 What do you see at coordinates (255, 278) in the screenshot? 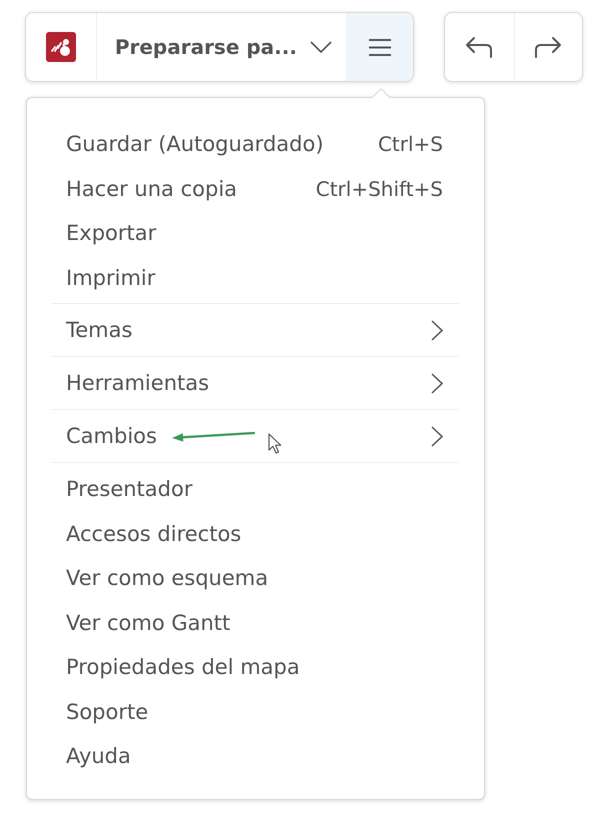
I see `menu-item: Imprimir` at bounding box center [255, 278].